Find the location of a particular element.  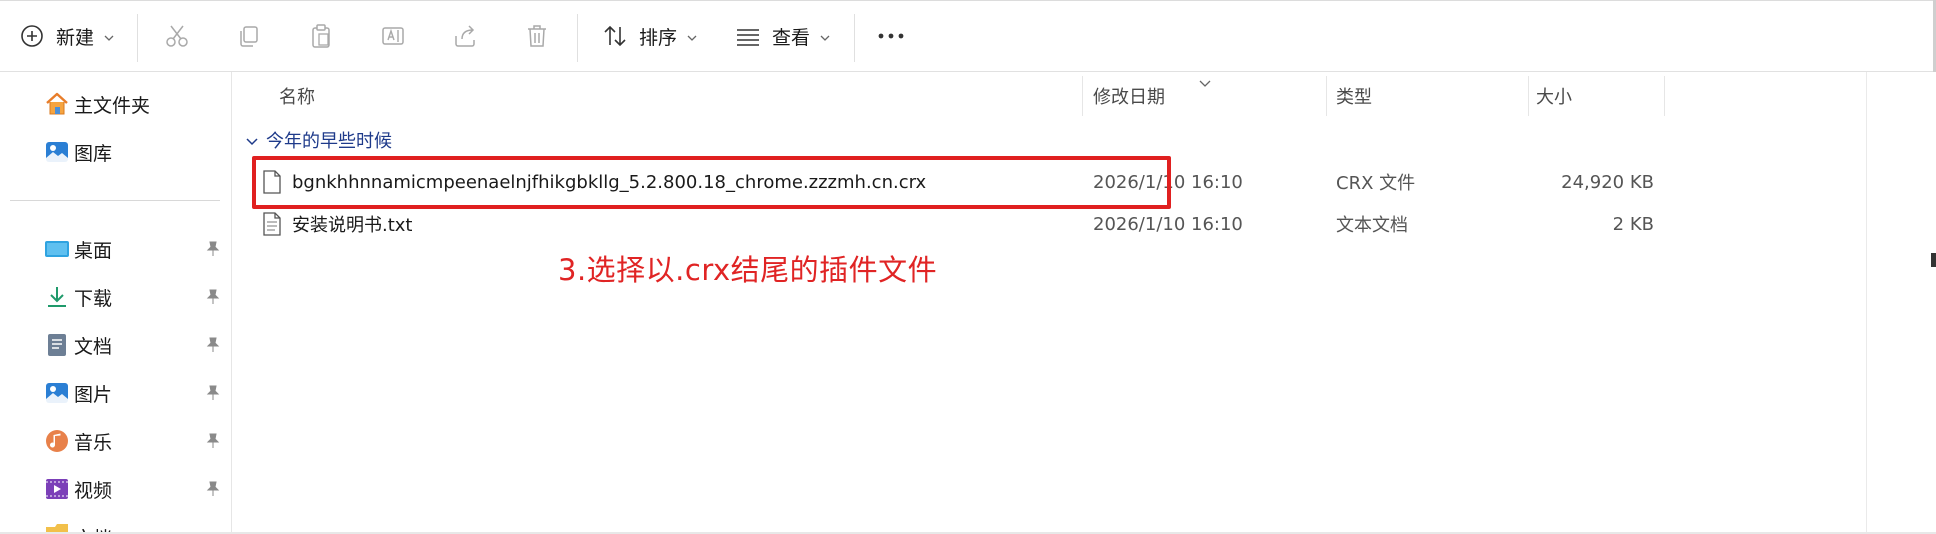

more-options-button is located at coordinates (891, 36).